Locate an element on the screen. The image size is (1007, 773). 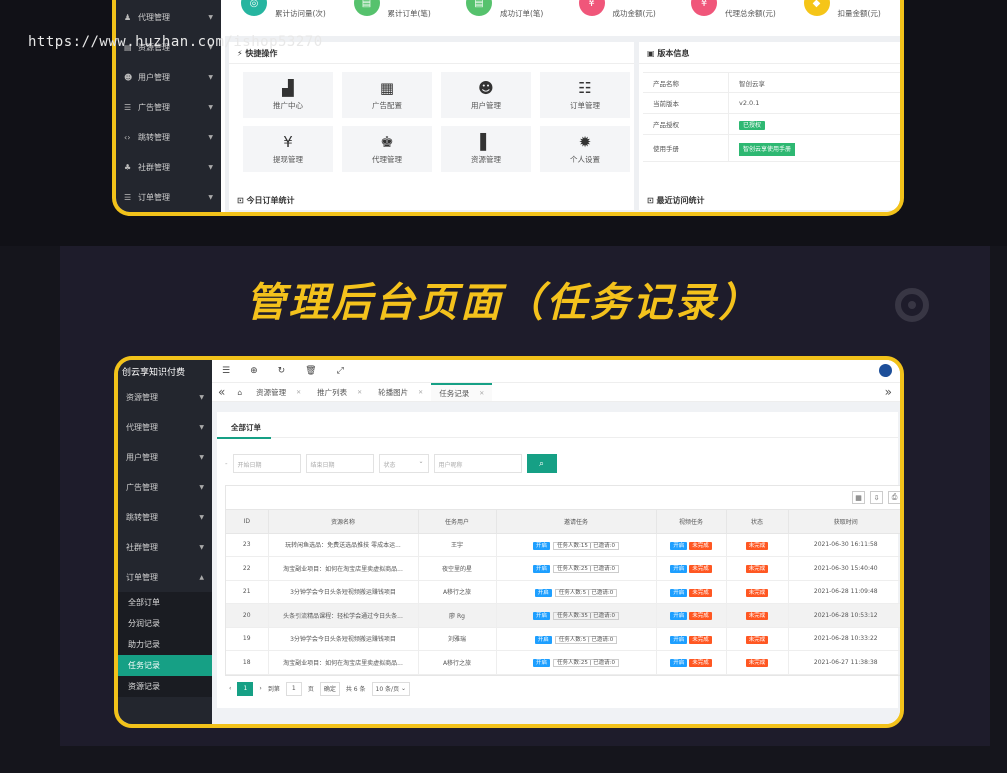
columns-icon: ▦ is located at coordinates (858, 497).